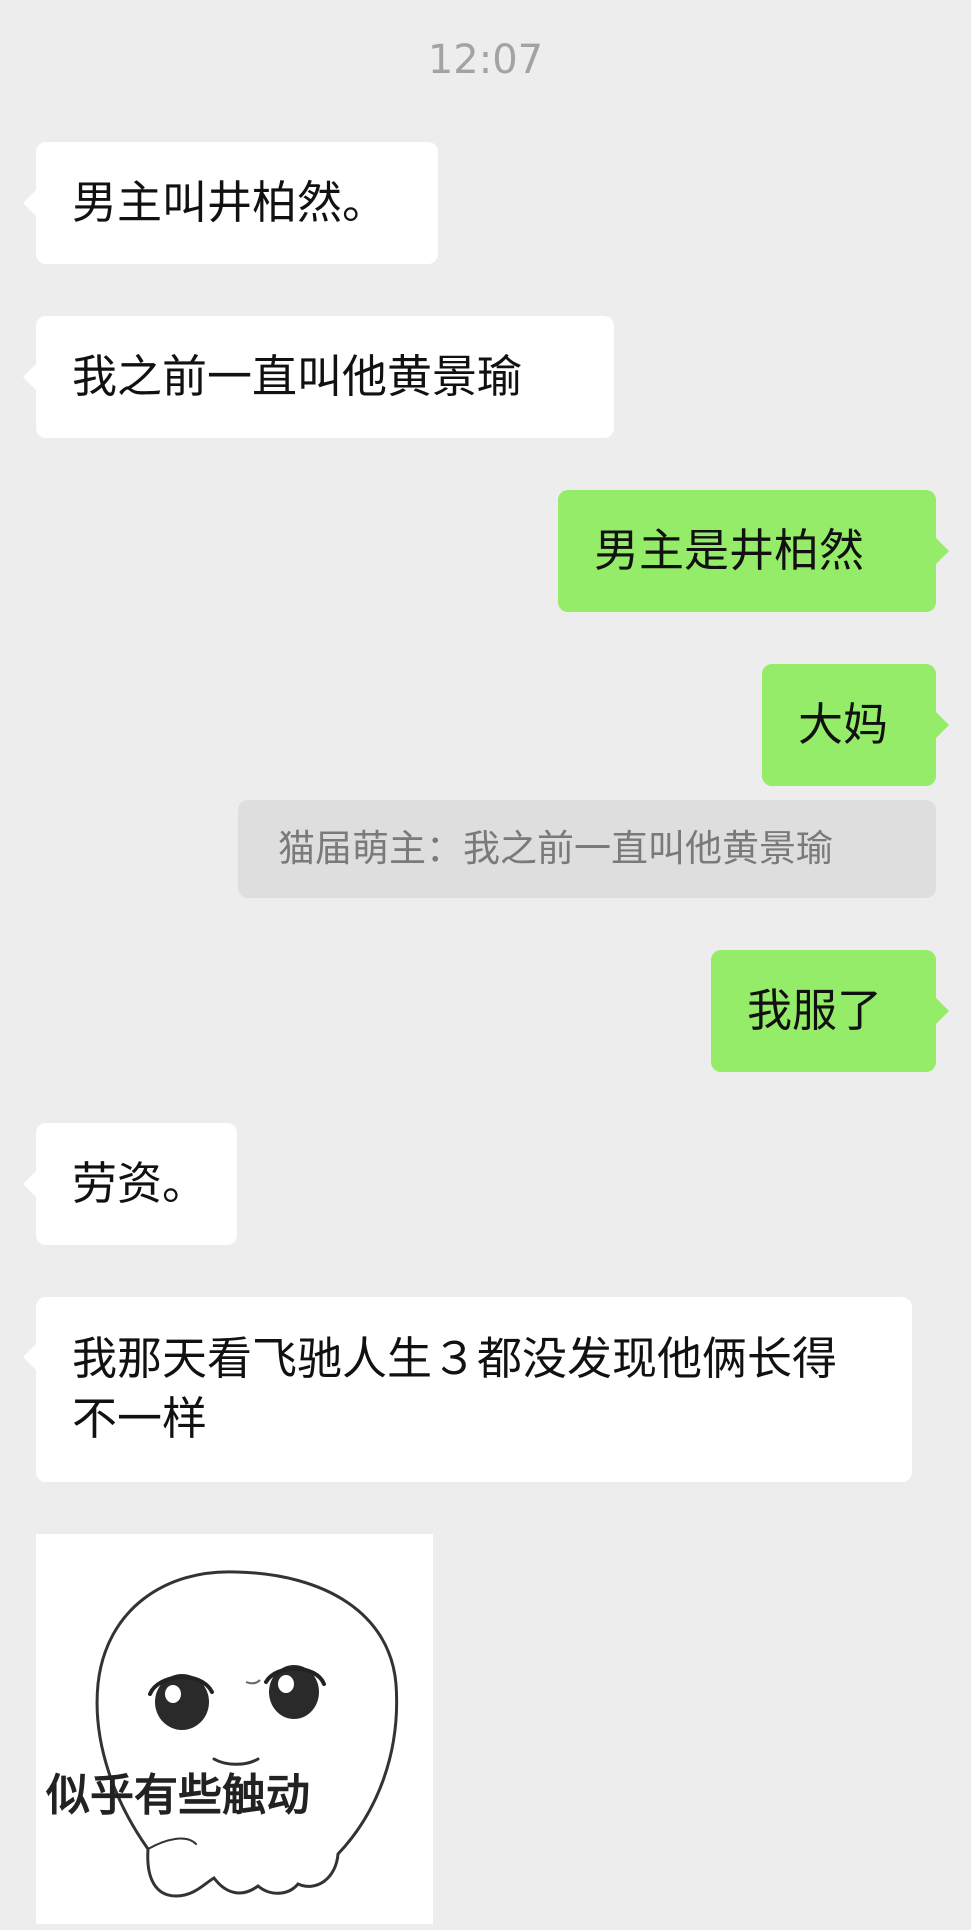 The height and width of the screenshot is (1930, 971). Describe the element at coordinates (455, 1388) in the screenshot. I see `message-text: 我那天看飞驰人生３都没发现他俩长得不一样` at that location.